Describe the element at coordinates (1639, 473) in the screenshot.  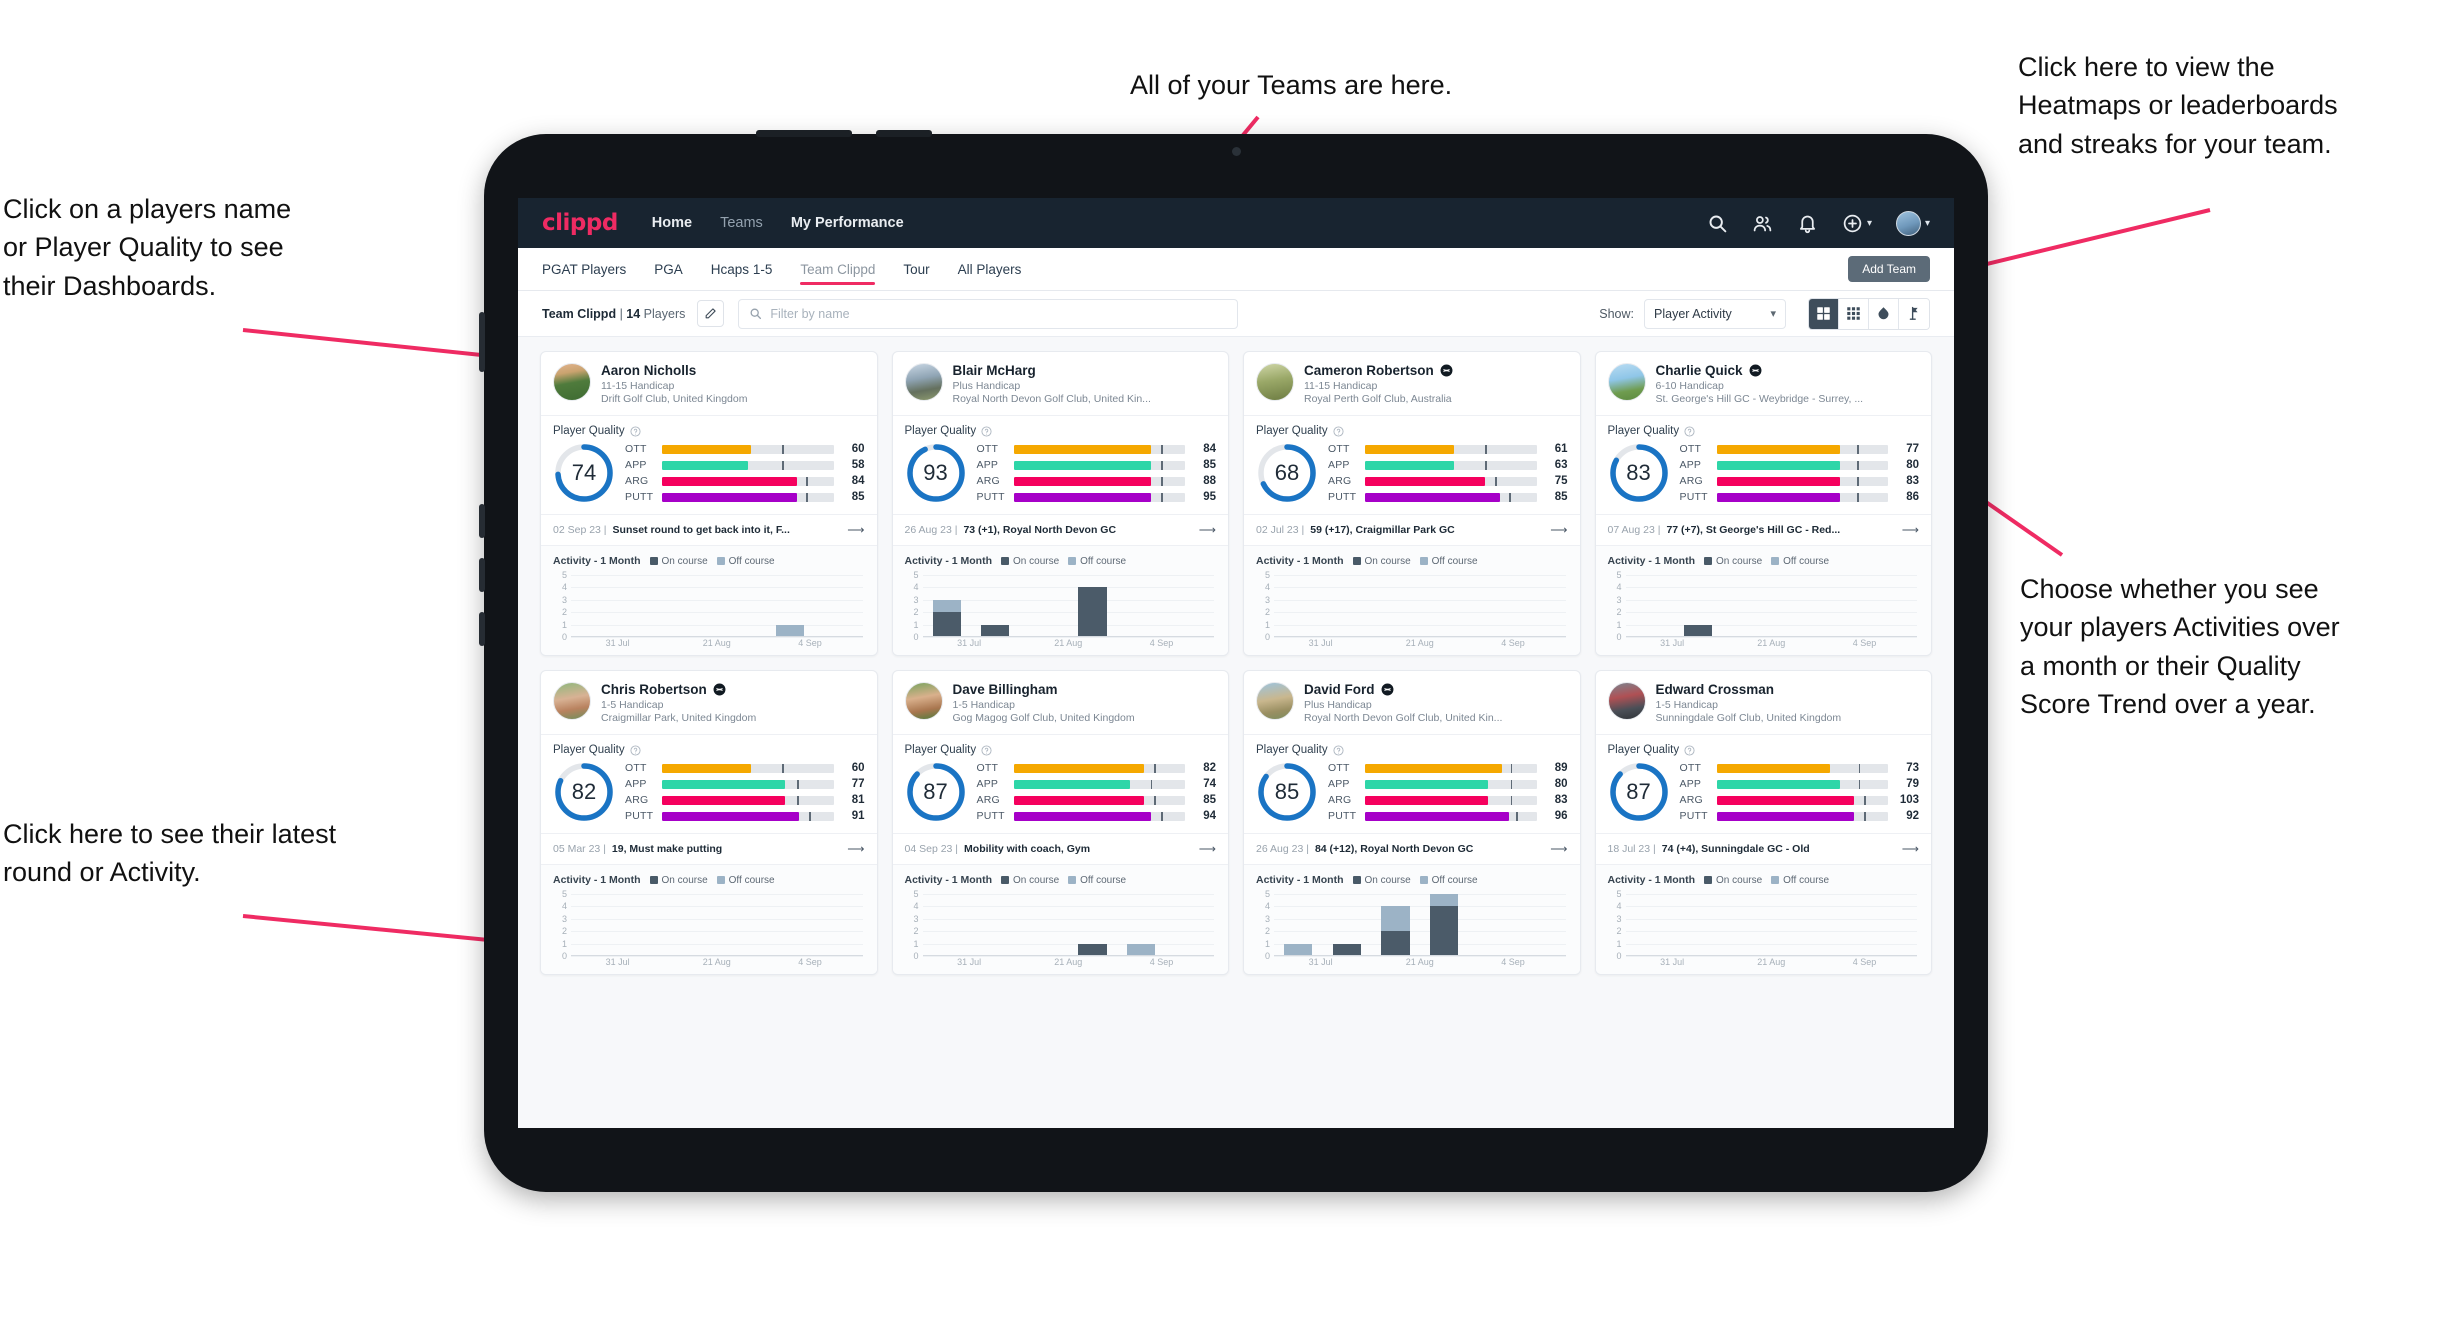
I see `player-quality-ring: 83` at that location.